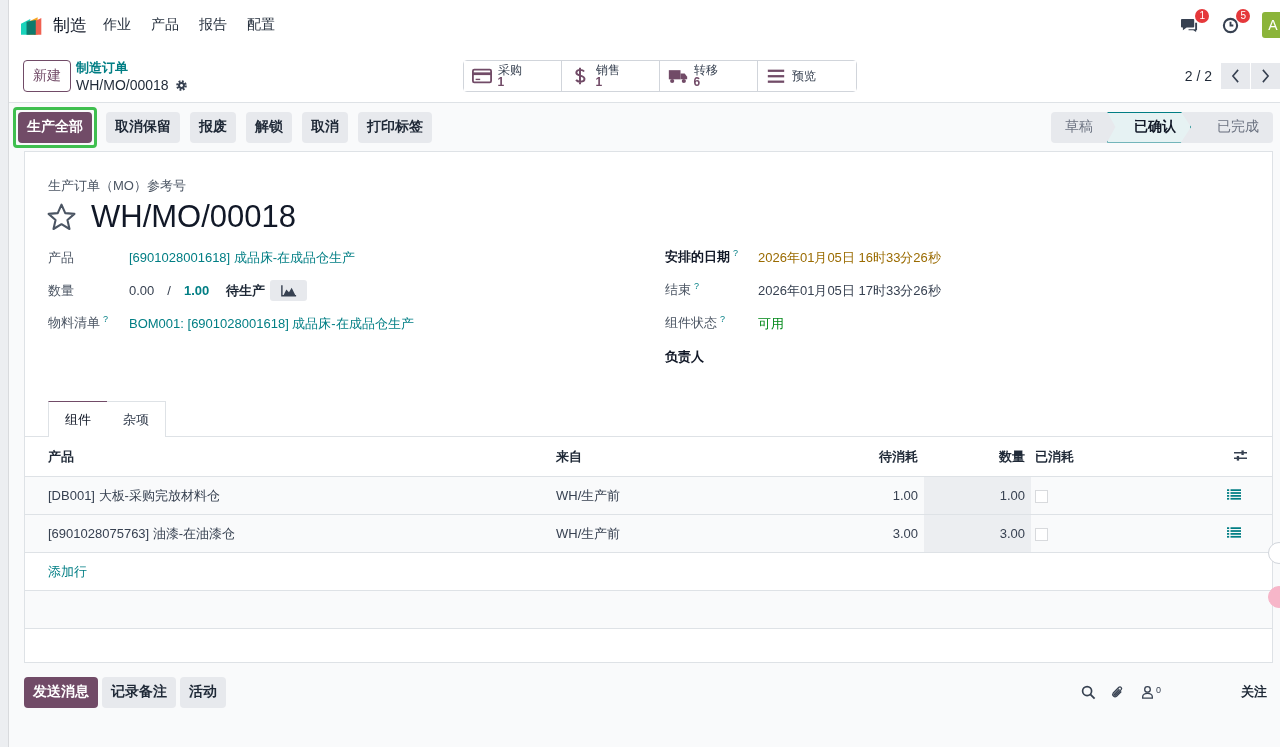  Describe the element at coordinates (47, 76) in the screenshot. I see `new-button: 新建` at that location.